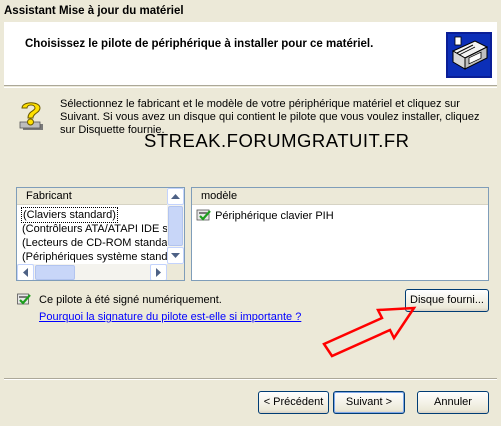 Image resolution: width=501 pixels, height=426 pixels. I want to click on header-separator, so click(250, 87).